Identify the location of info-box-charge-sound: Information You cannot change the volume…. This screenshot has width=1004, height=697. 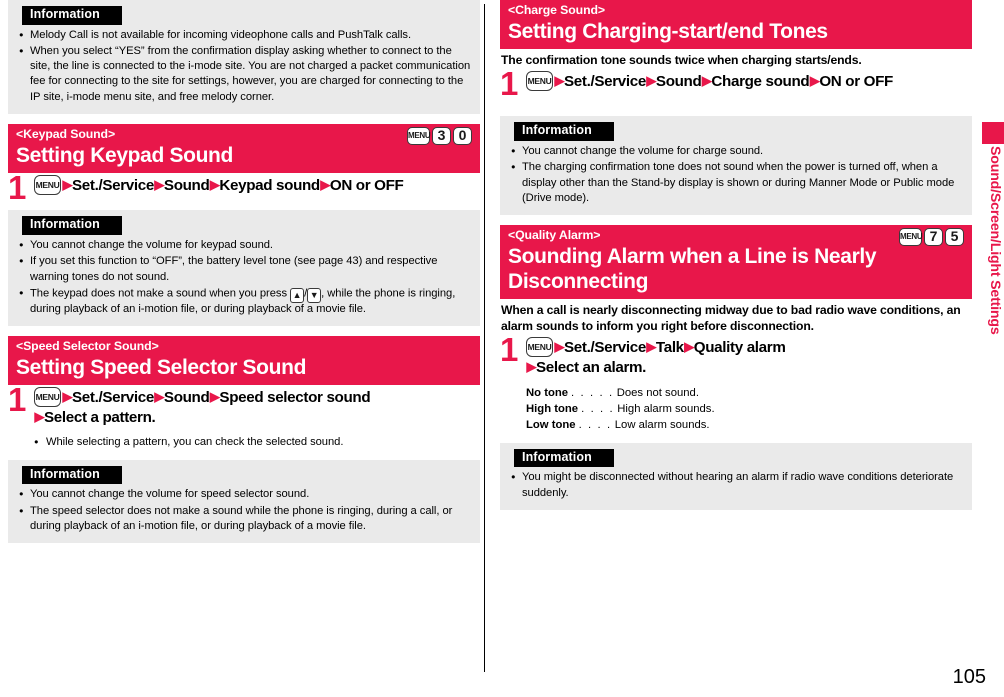
(736, 166).